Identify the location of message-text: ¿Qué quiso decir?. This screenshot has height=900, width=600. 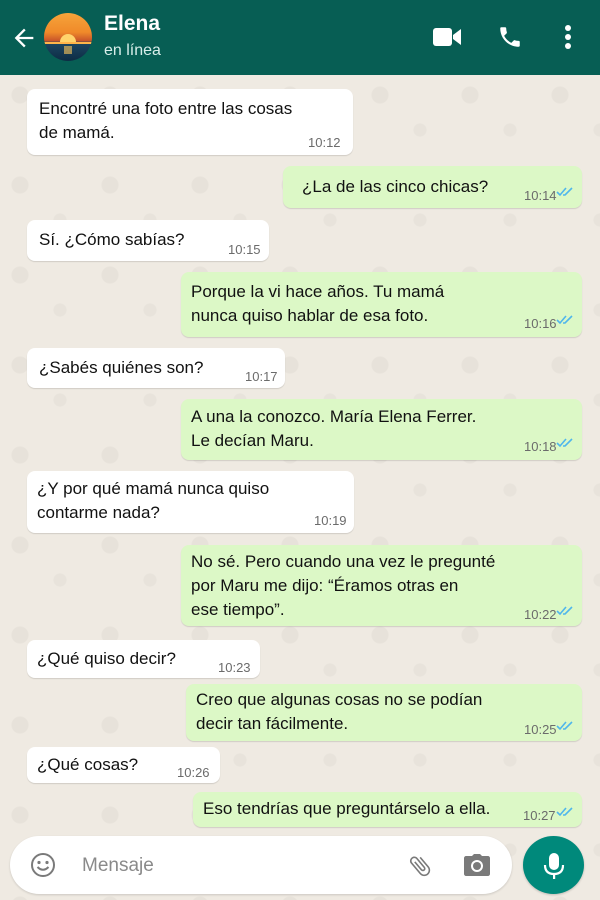
(106, 658).